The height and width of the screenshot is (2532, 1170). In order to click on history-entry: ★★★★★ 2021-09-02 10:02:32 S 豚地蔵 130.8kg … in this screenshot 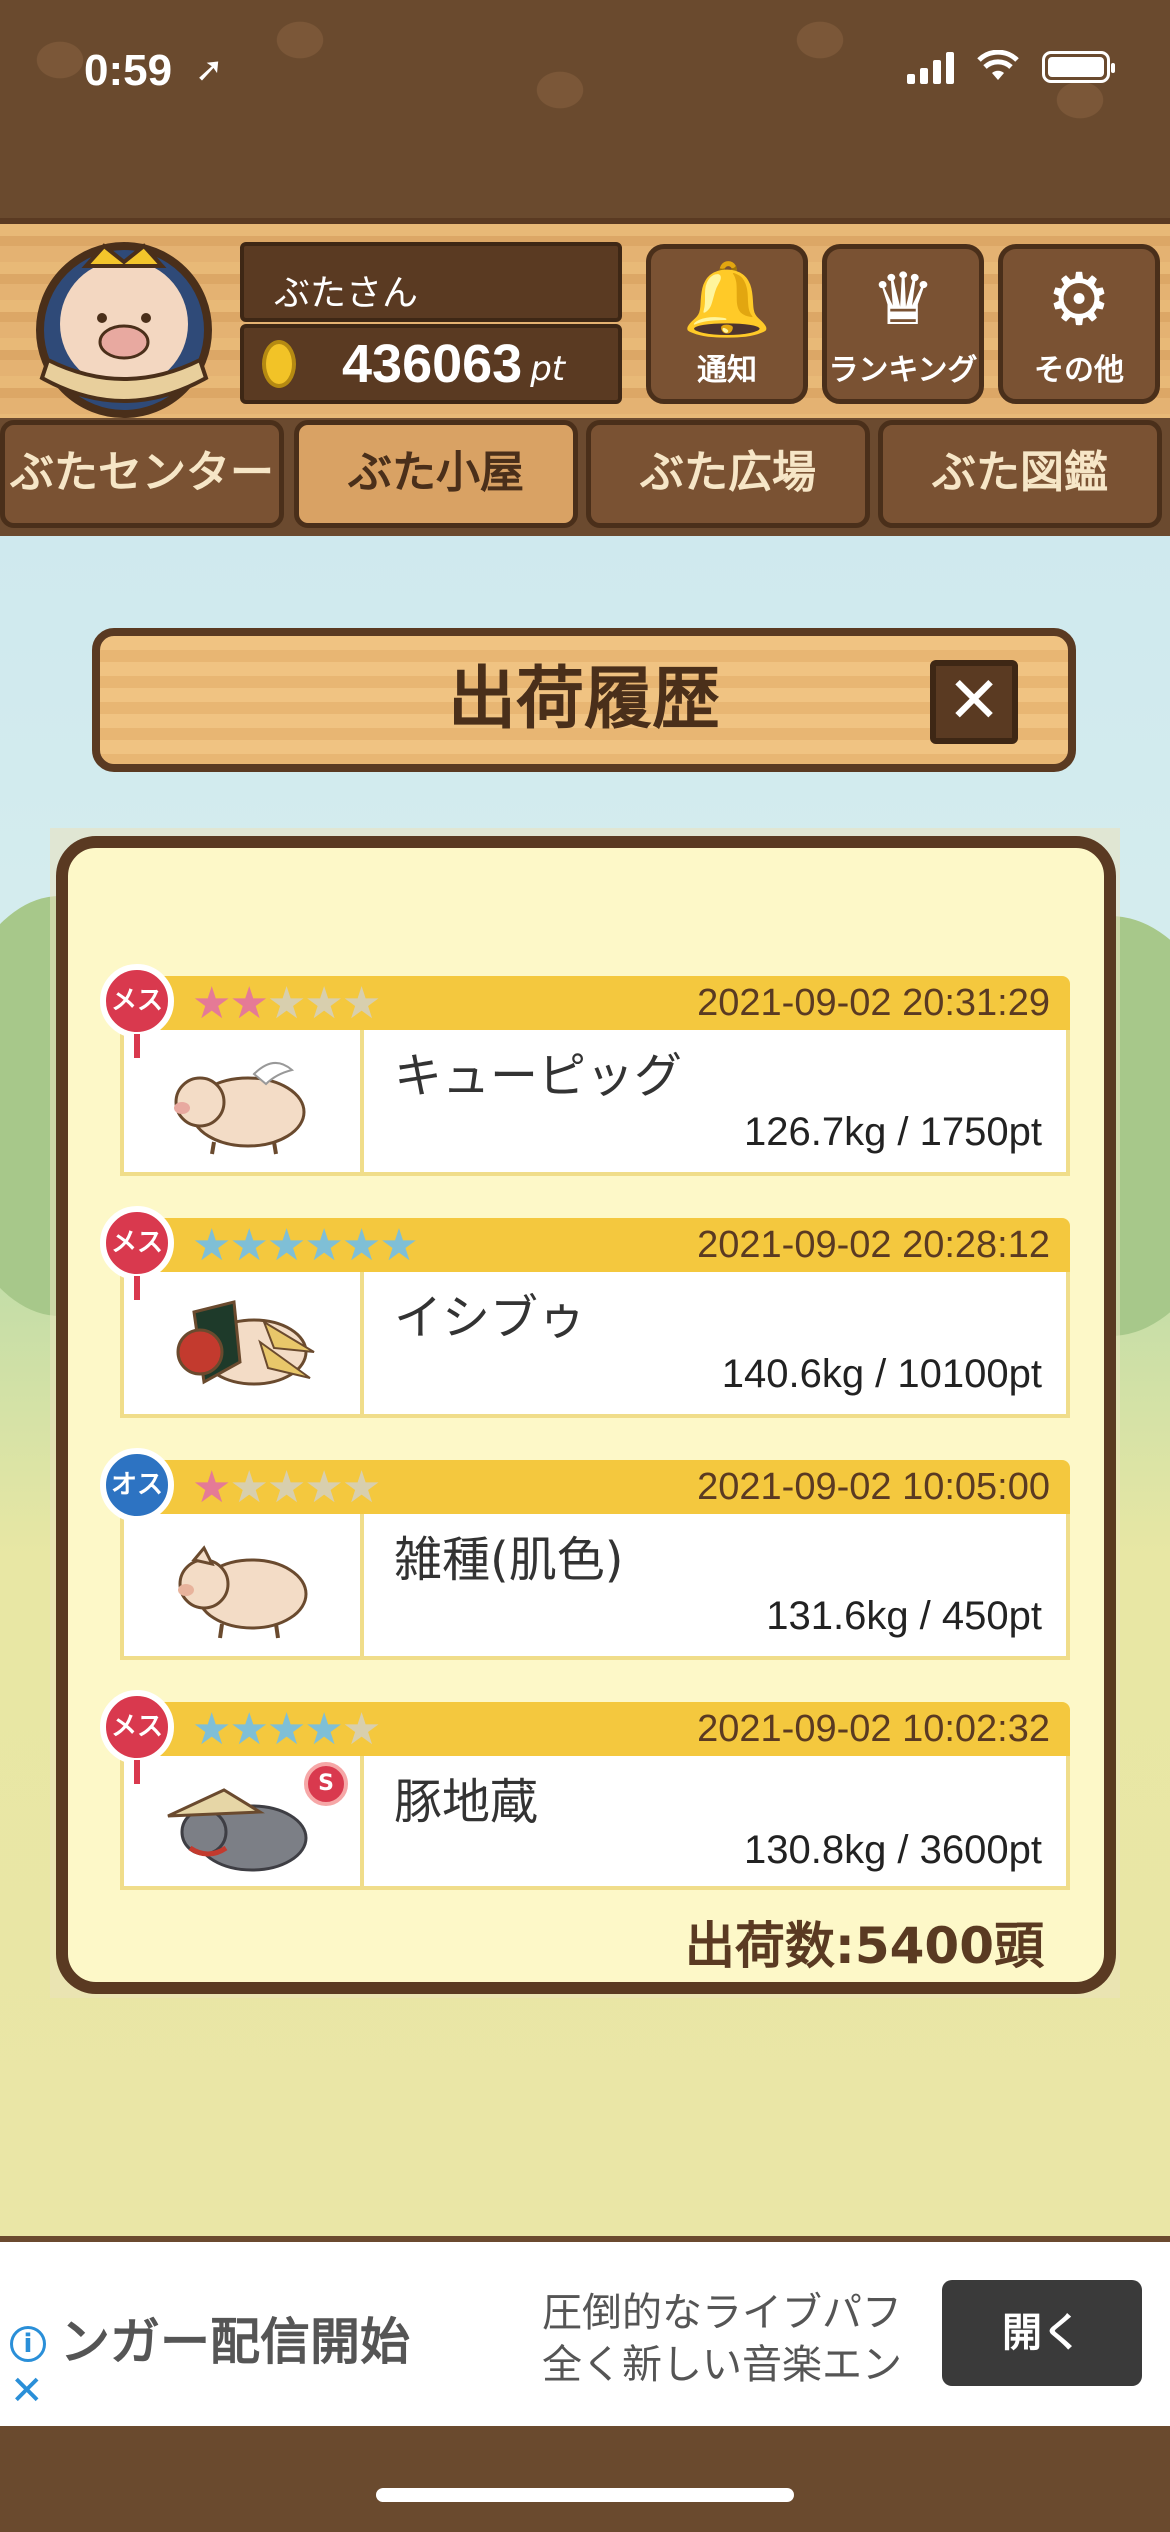, I will do `click(585, 1790)`.